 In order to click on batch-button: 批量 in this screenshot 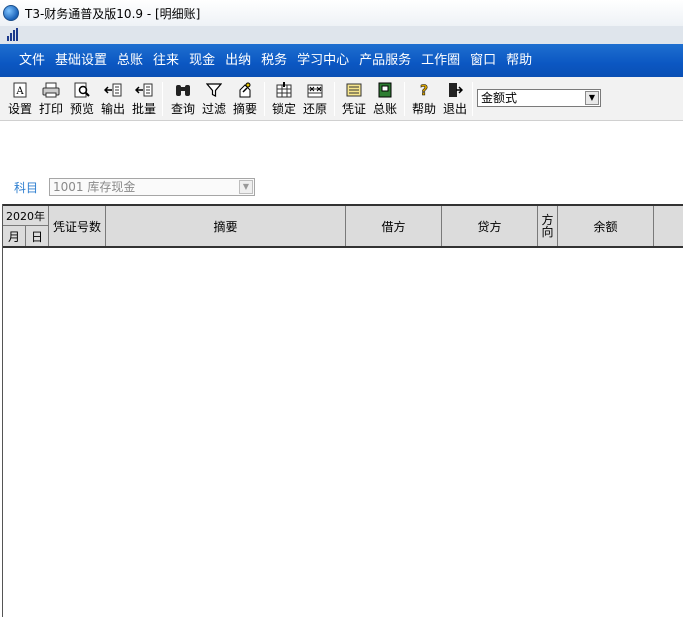, I will do `click(144, 99)`.